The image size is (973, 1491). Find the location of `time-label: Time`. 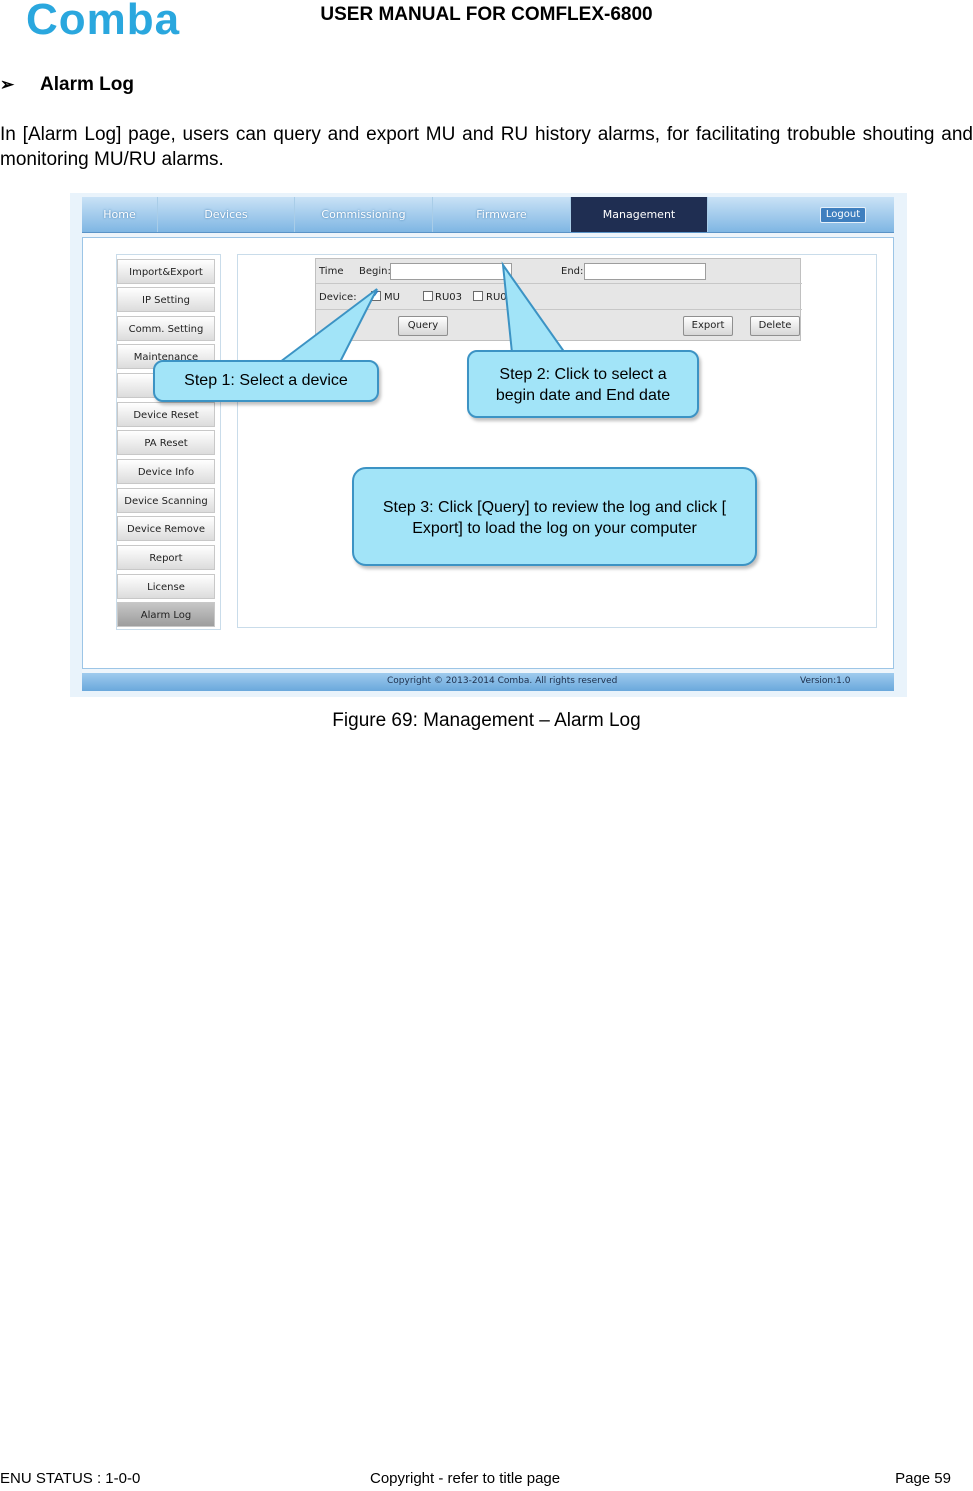

time-label: Time is located at coordinates (331, 271).